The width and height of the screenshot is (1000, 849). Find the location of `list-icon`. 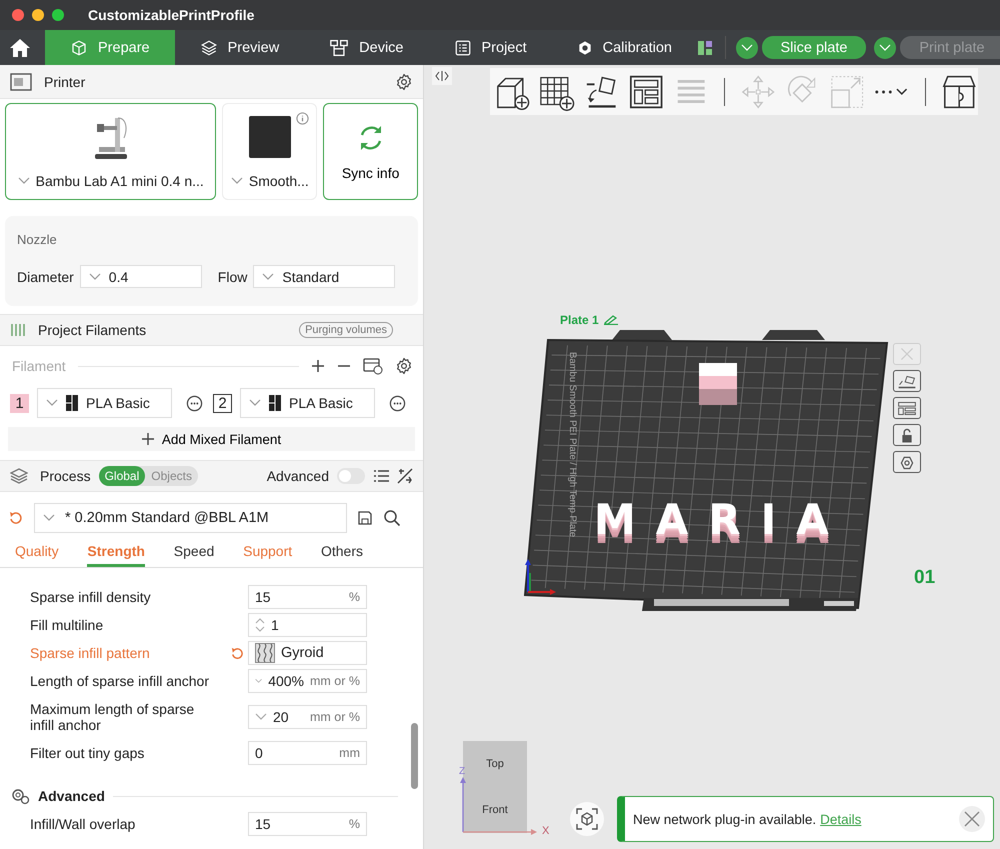

list-icon is located at coordinates (381, 476).